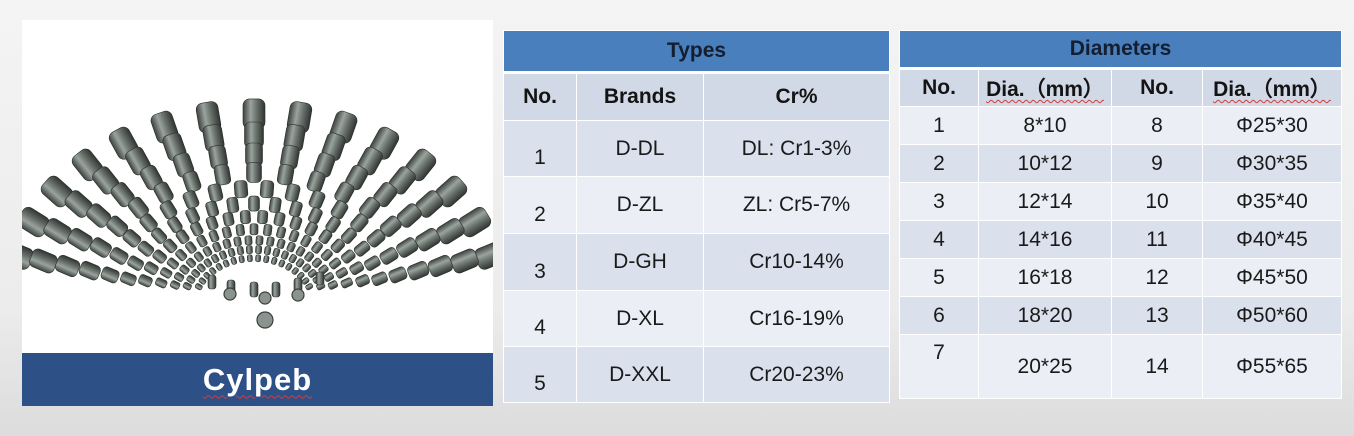  What do you see at coordinates (1045, 89) in the screenshot?
I see `diameters-header-dia-text: Dia.（mm）` at bounding box center [1045, 89].